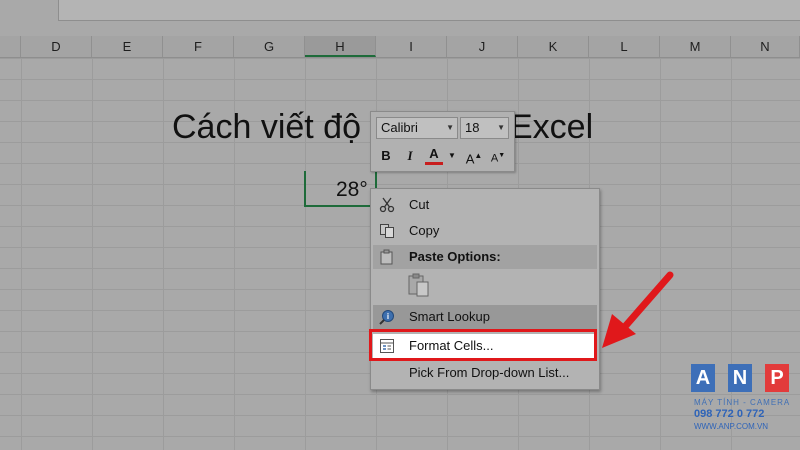 This screenshot has width=800, height=450. What do you see at coordinates (387, 231) in the screenshot?
I see `copy-icon` at bounding box center [387, 231].